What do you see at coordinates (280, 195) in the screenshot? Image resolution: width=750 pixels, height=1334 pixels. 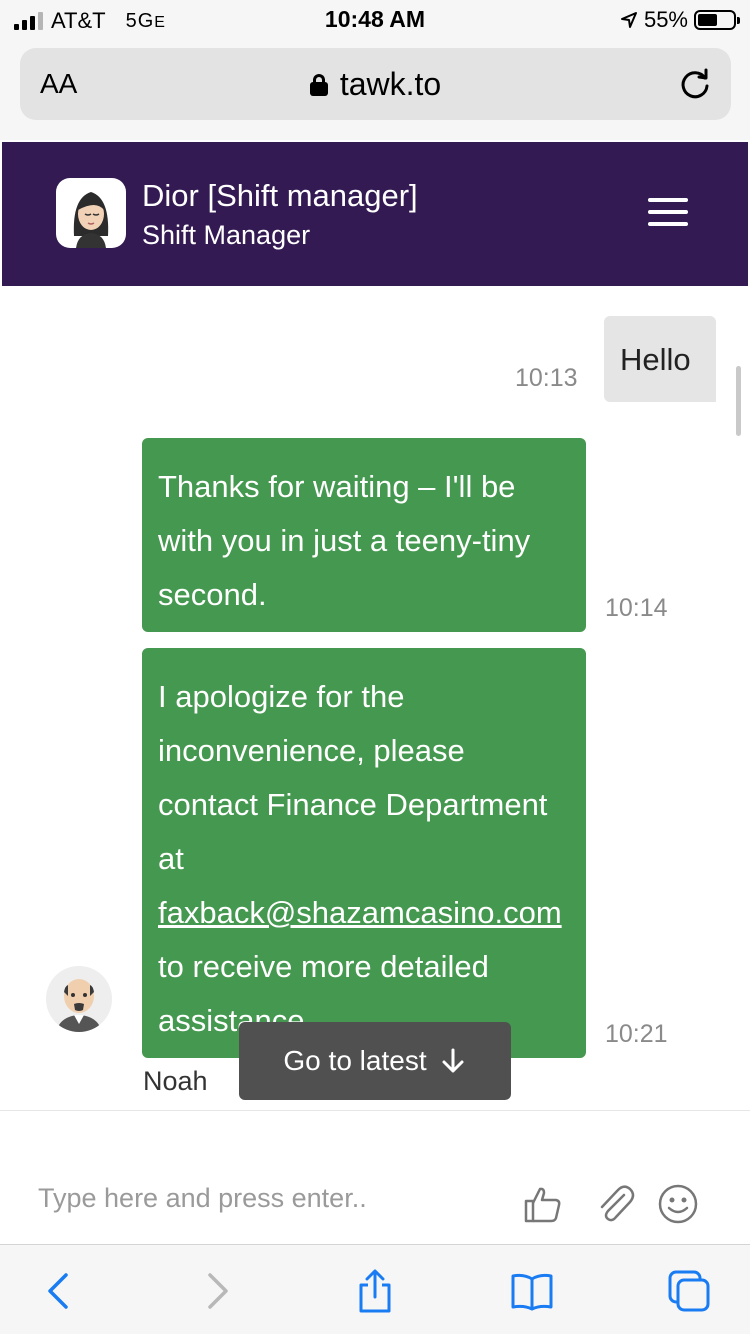 I see `agent-name: Dior [Shift manager]` at bounding box center [280, 195].